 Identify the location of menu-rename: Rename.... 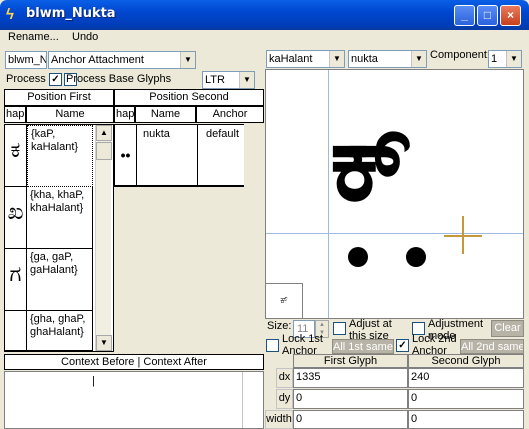
(33, 38).